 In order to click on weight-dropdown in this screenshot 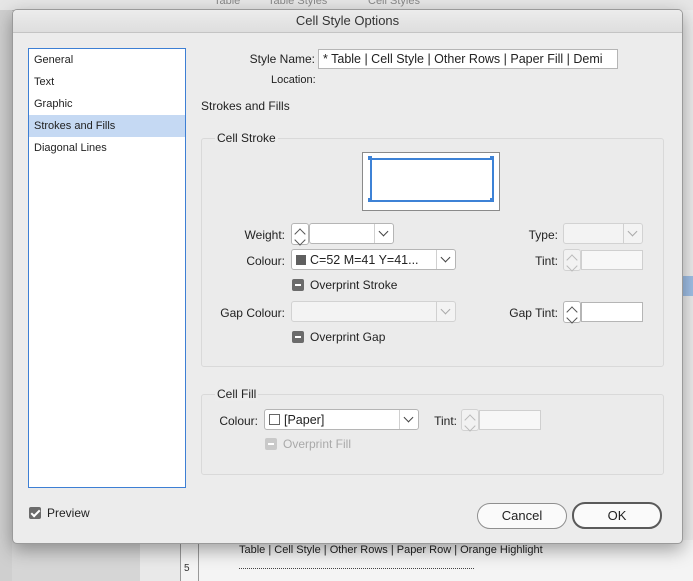, I will do `click(351, 233)`.